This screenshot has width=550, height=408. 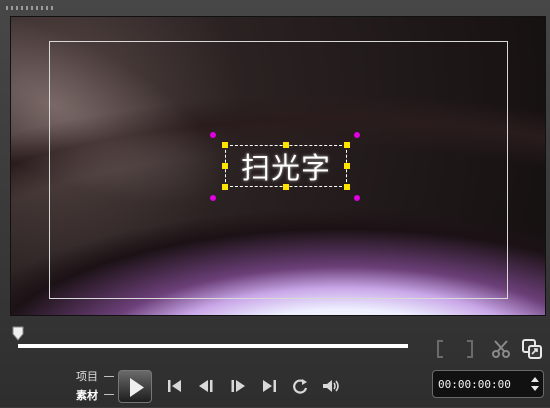 What do you see at coordinates (213, 198) in the screenshot?
I see `rotate-handle-bl` at bounding box center [213, 198].